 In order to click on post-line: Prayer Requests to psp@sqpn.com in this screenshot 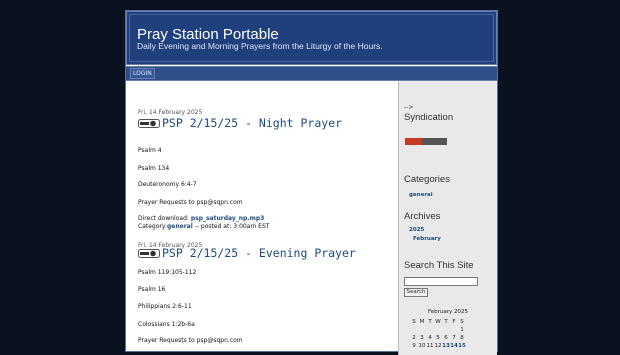, I will do `click(190, 202)`.